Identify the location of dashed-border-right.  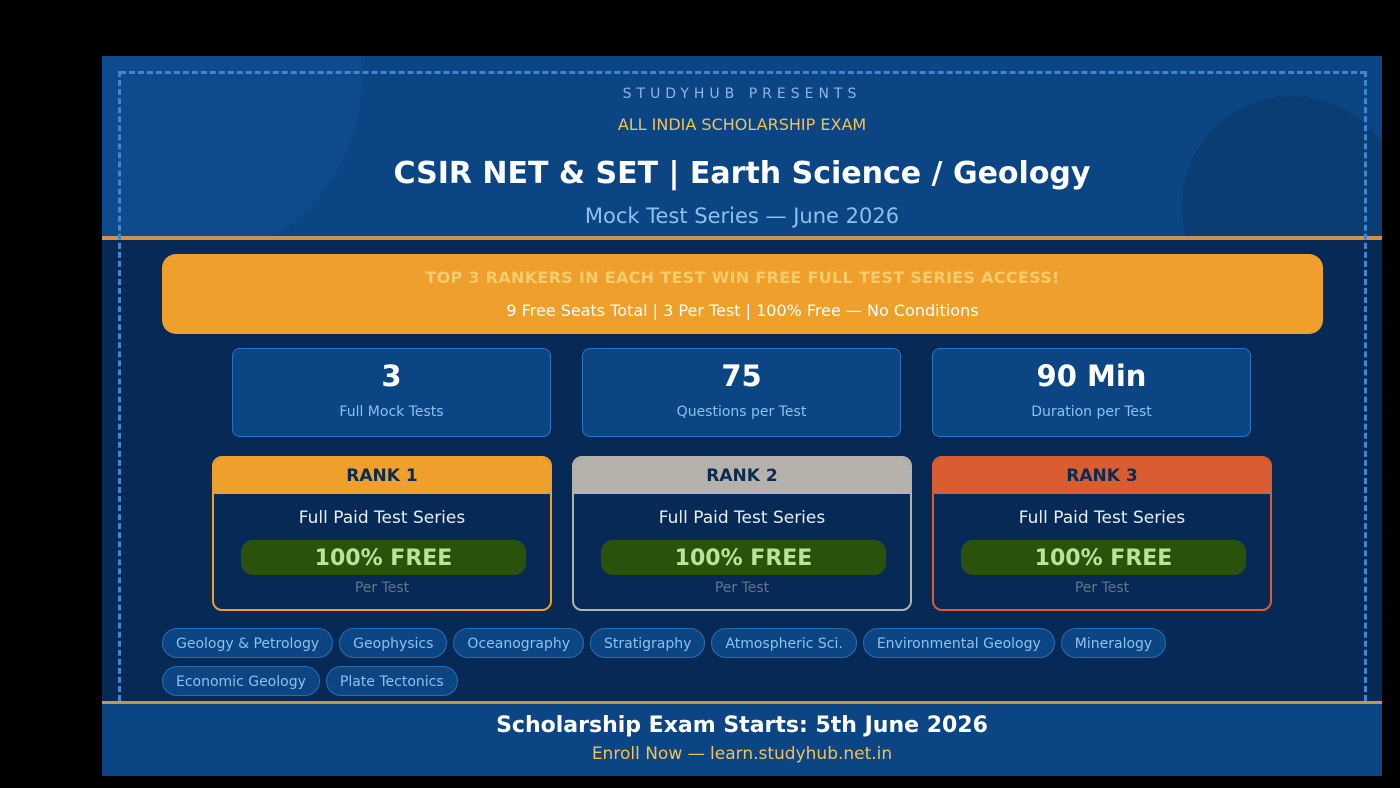
(1365, 386).